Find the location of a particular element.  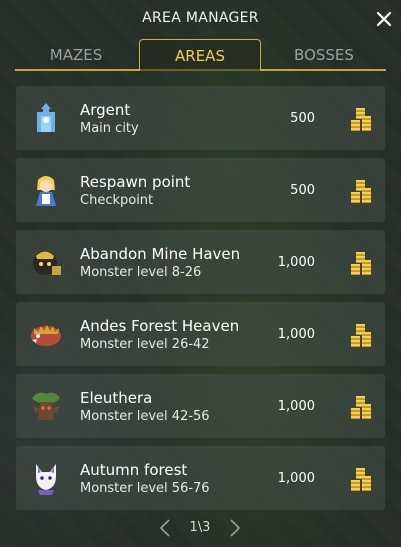

page-indicator: 1\3 is located at coordinates (200, 527).